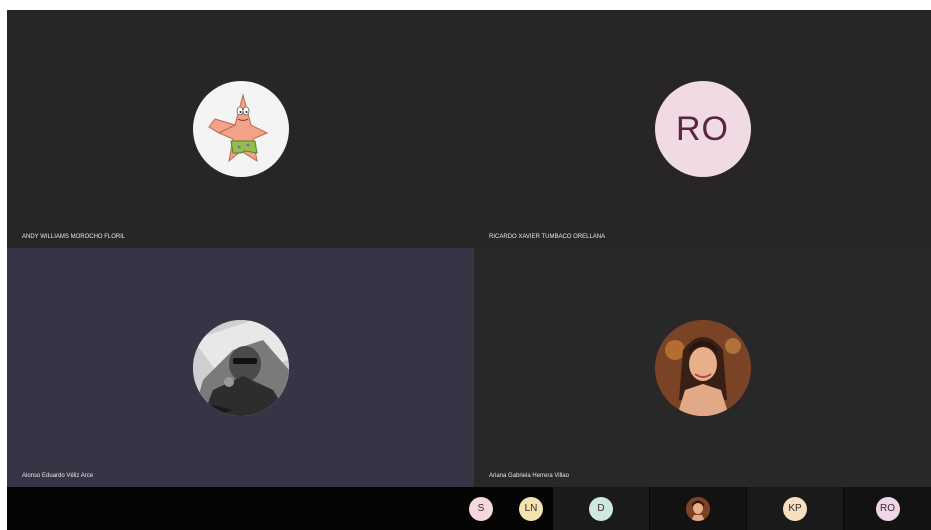 The width and height of the screenshot is (931, 530). I want to click on avatar-initials: LN, so click(531, 508).